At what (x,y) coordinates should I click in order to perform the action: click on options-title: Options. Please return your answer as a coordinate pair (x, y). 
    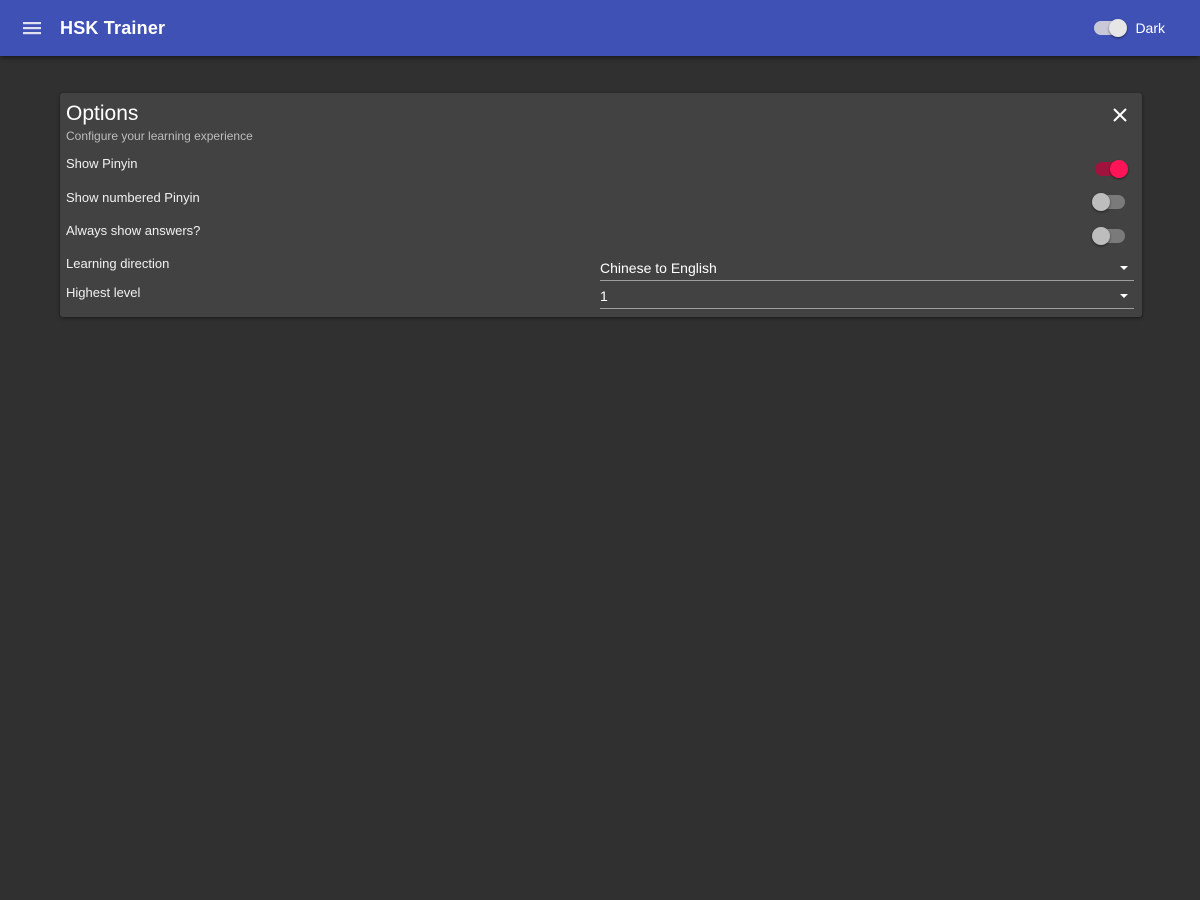
    Looking at the image, I should click on (102, 113).